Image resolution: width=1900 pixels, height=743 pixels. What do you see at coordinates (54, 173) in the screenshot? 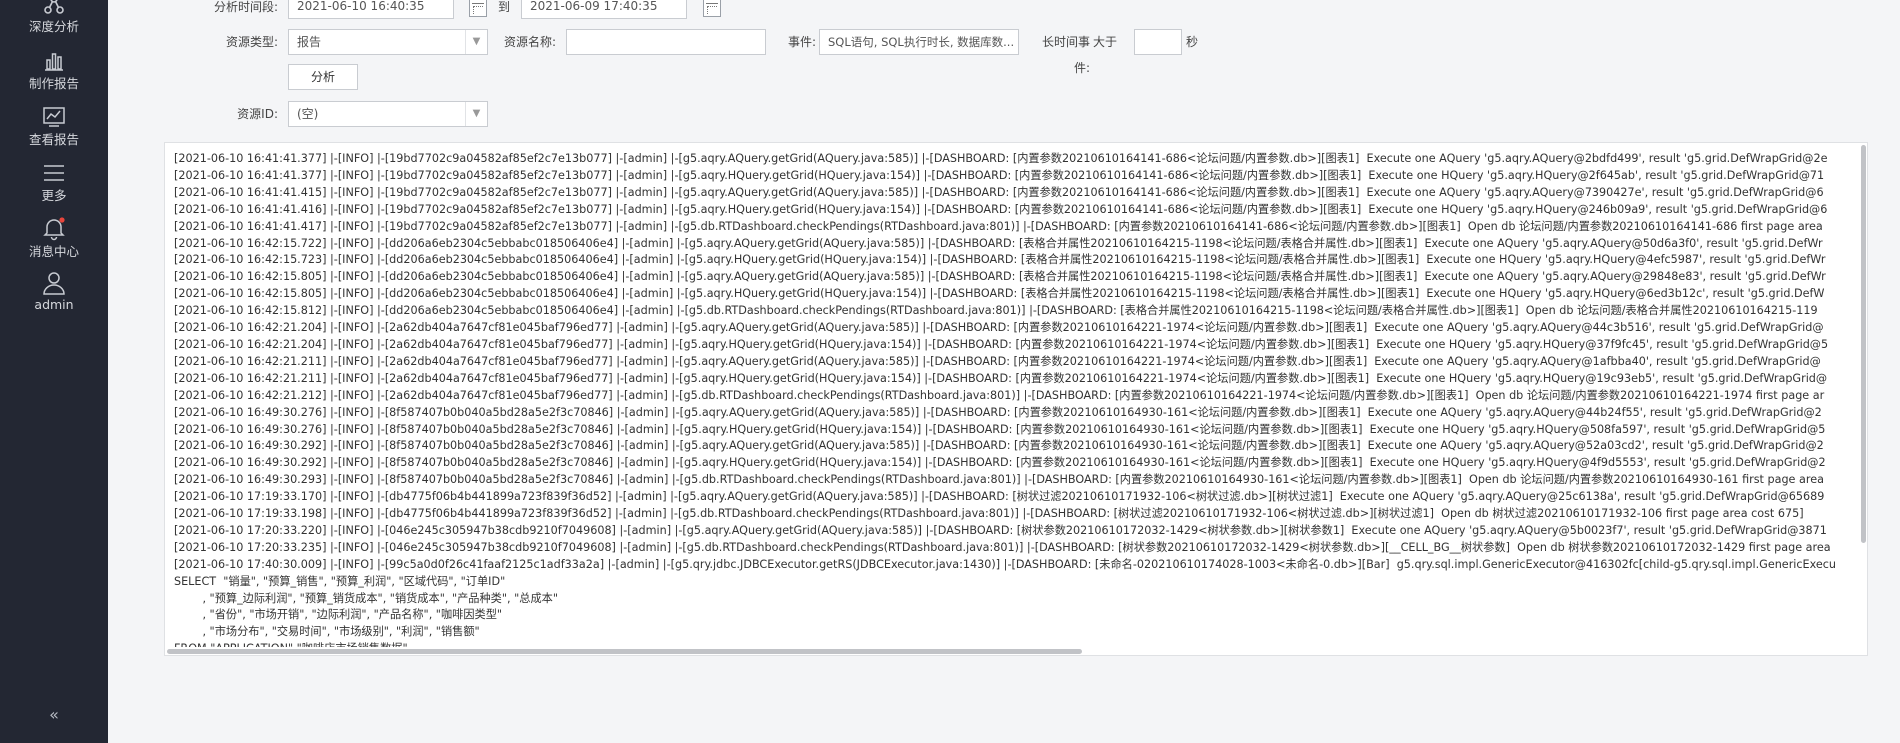
I see `menu-icon` at bounding box center [54, 173].